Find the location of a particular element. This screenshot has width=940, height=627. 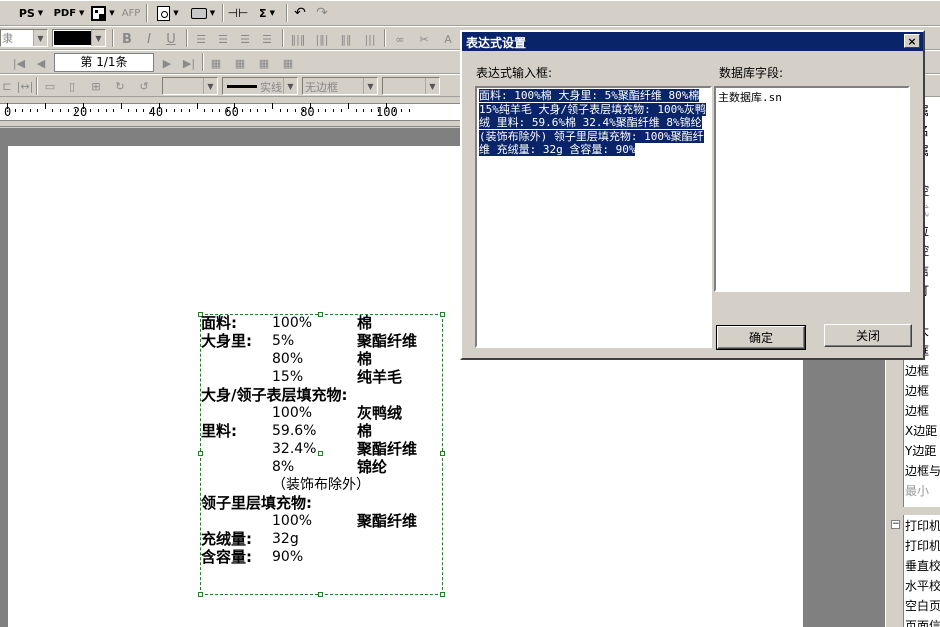

property-item: 垂直校 is located at coordinates (921, 566).